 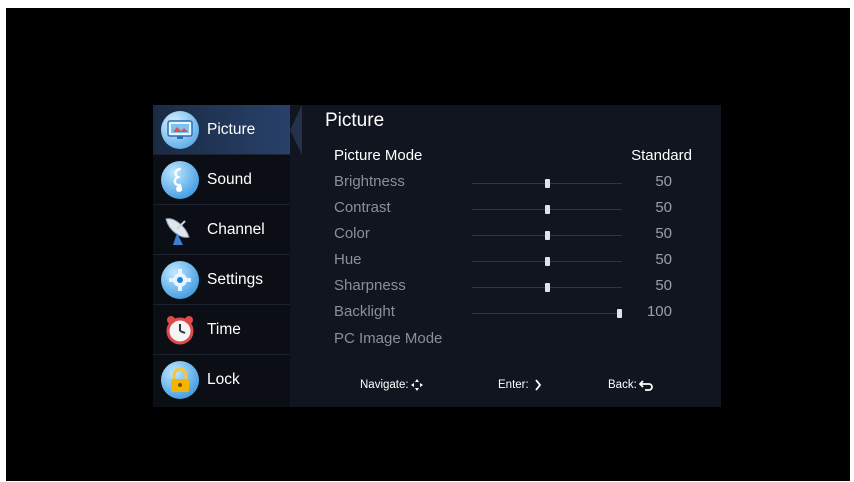 What do you see at coordinates (355, 120) in the screenshot?
I see `page-title: Picture` at bounding box center [355, 120].